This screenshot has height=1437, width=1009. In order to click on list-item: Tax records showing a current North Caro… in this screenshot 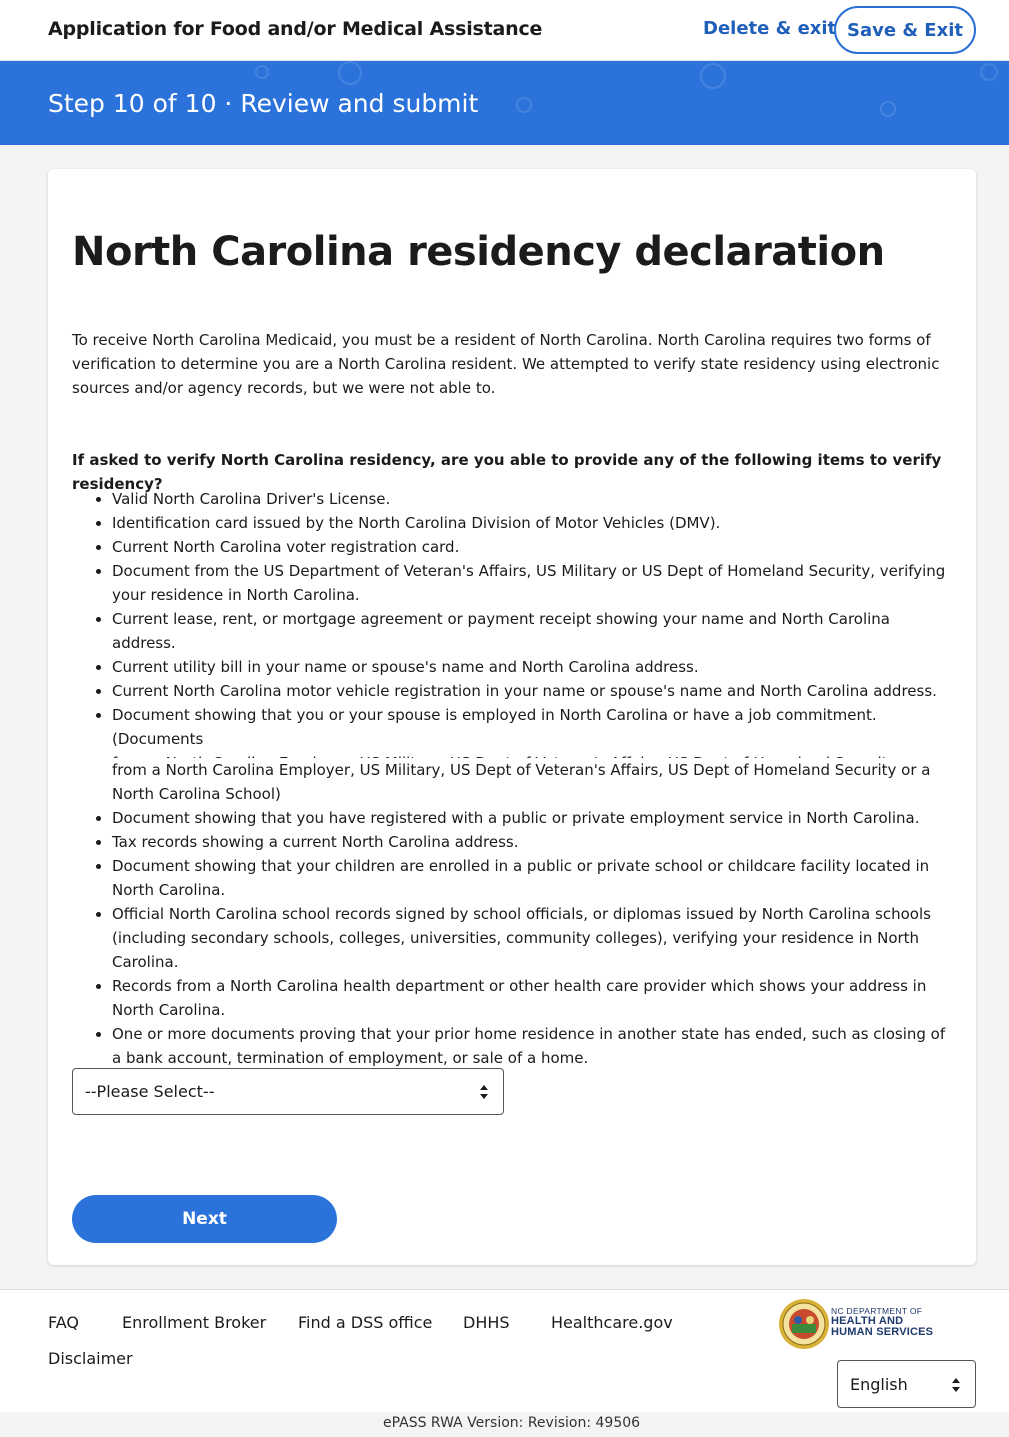, I will do `click(534, 842)`.